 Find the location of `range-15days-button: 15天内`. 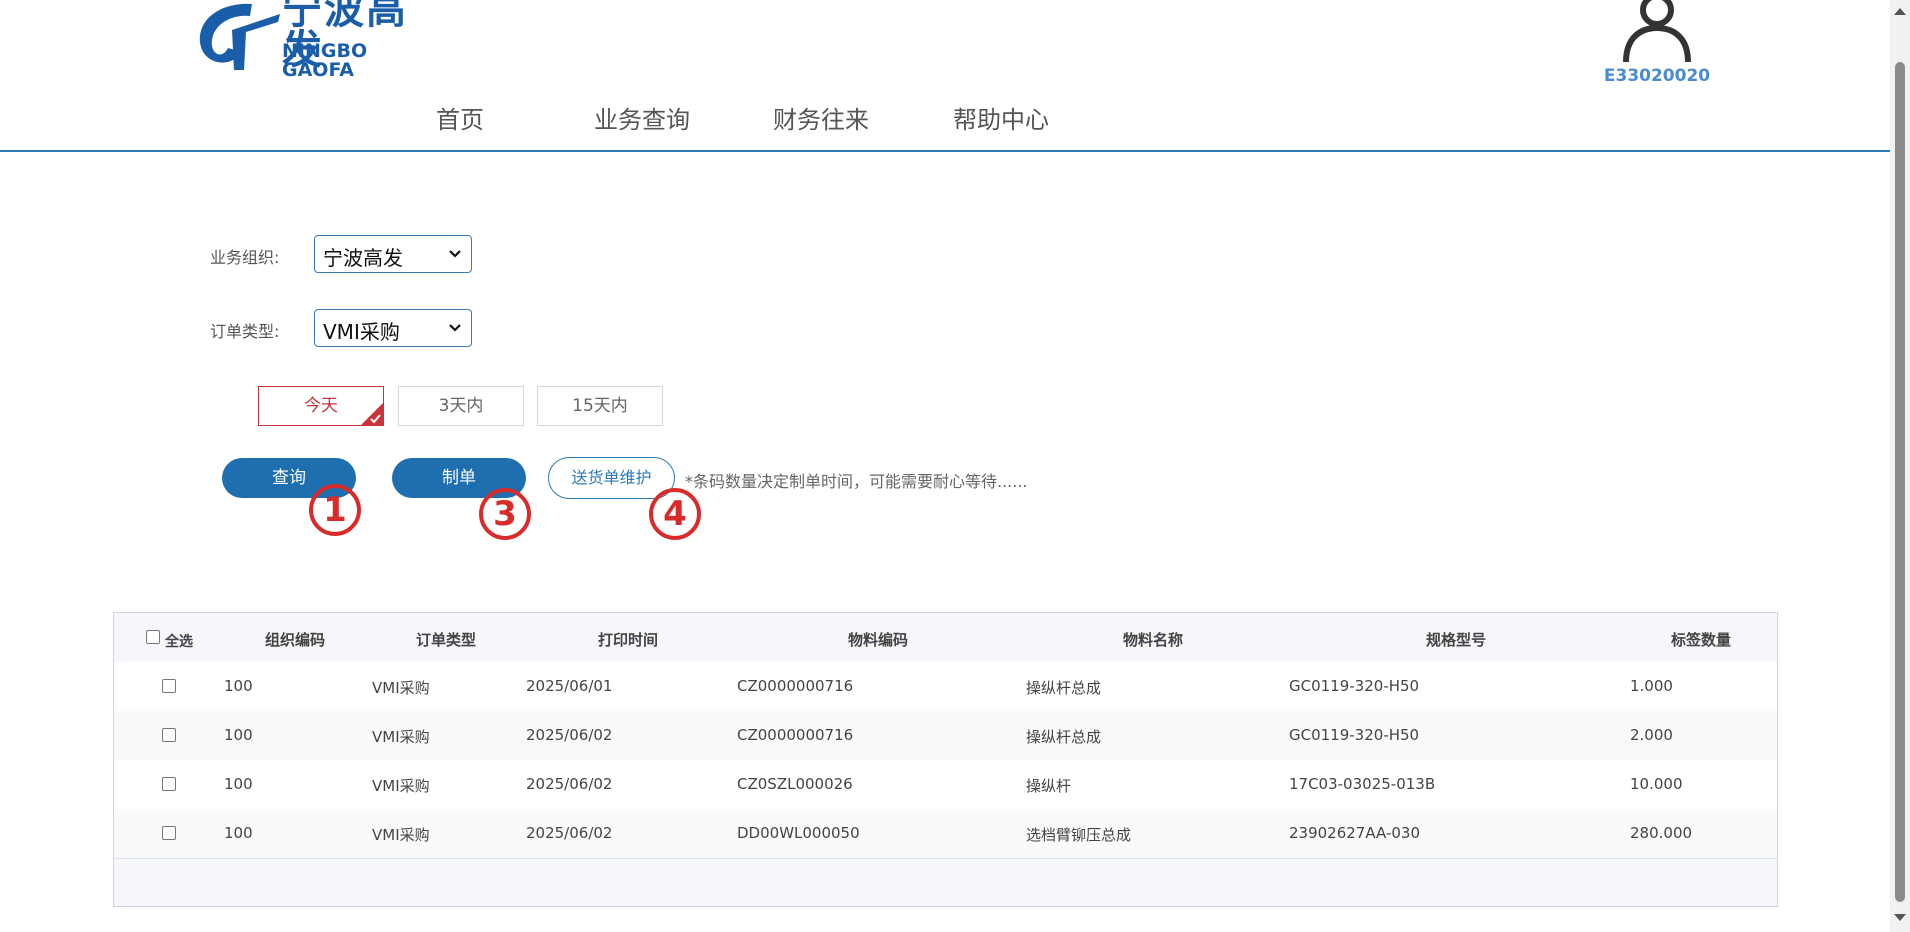

range-15days-button: 15天内 is located at coordinates (600, 406).